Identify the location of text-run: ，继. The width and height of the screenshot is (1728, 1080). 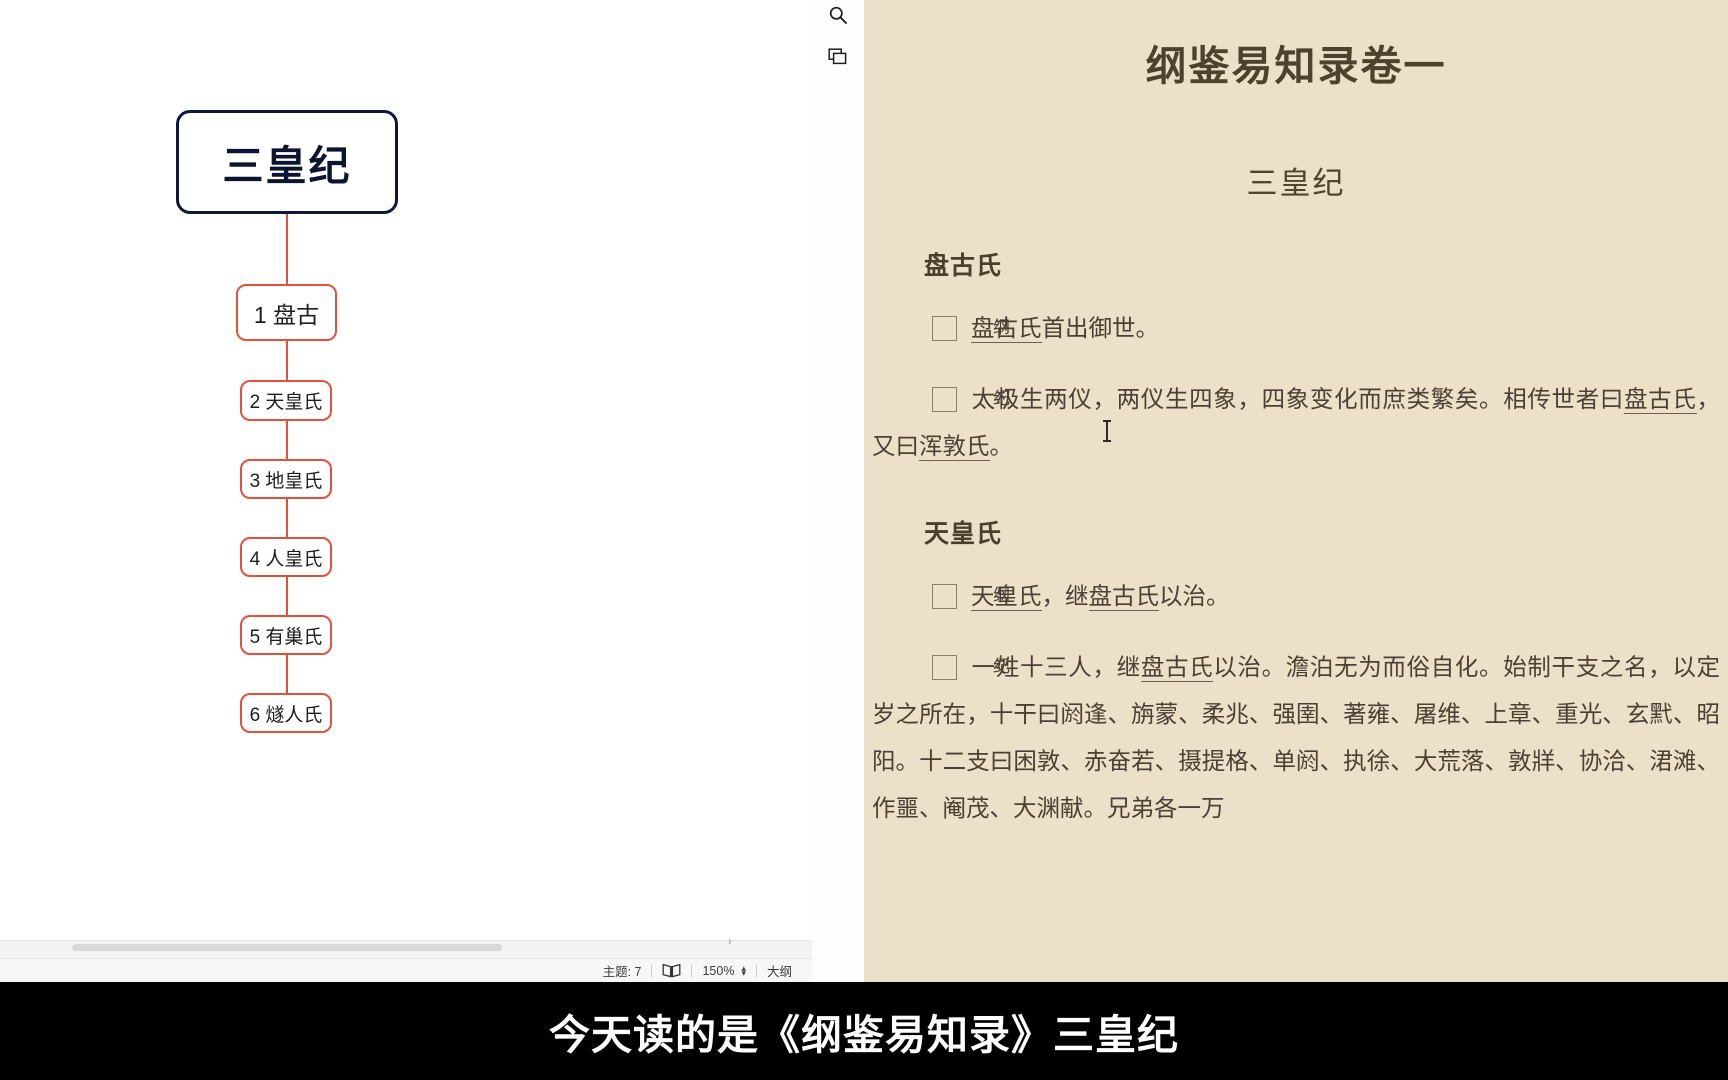
(1065, 597).